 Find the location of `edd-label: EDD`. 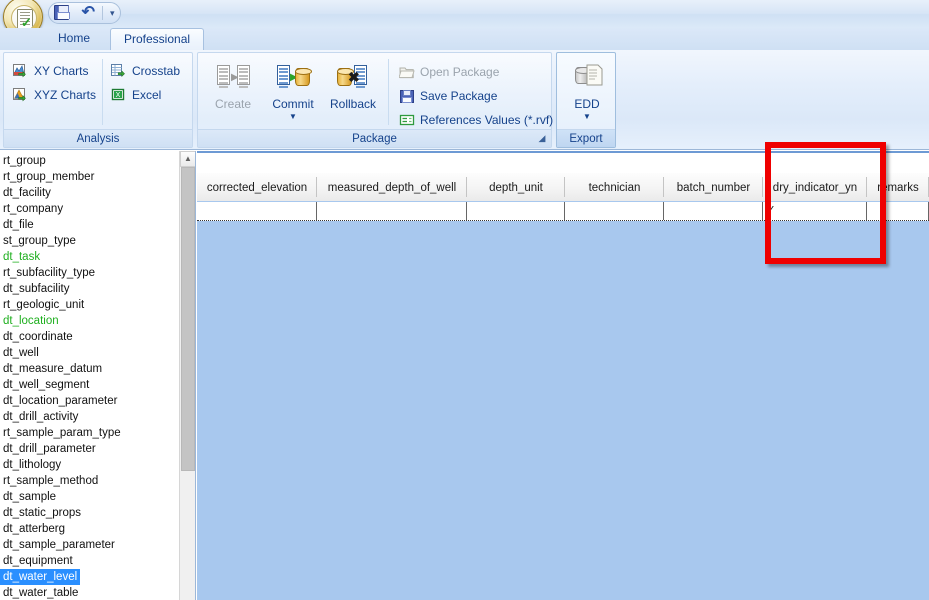

edd-label: EDD is located at coordinates (587, 104).